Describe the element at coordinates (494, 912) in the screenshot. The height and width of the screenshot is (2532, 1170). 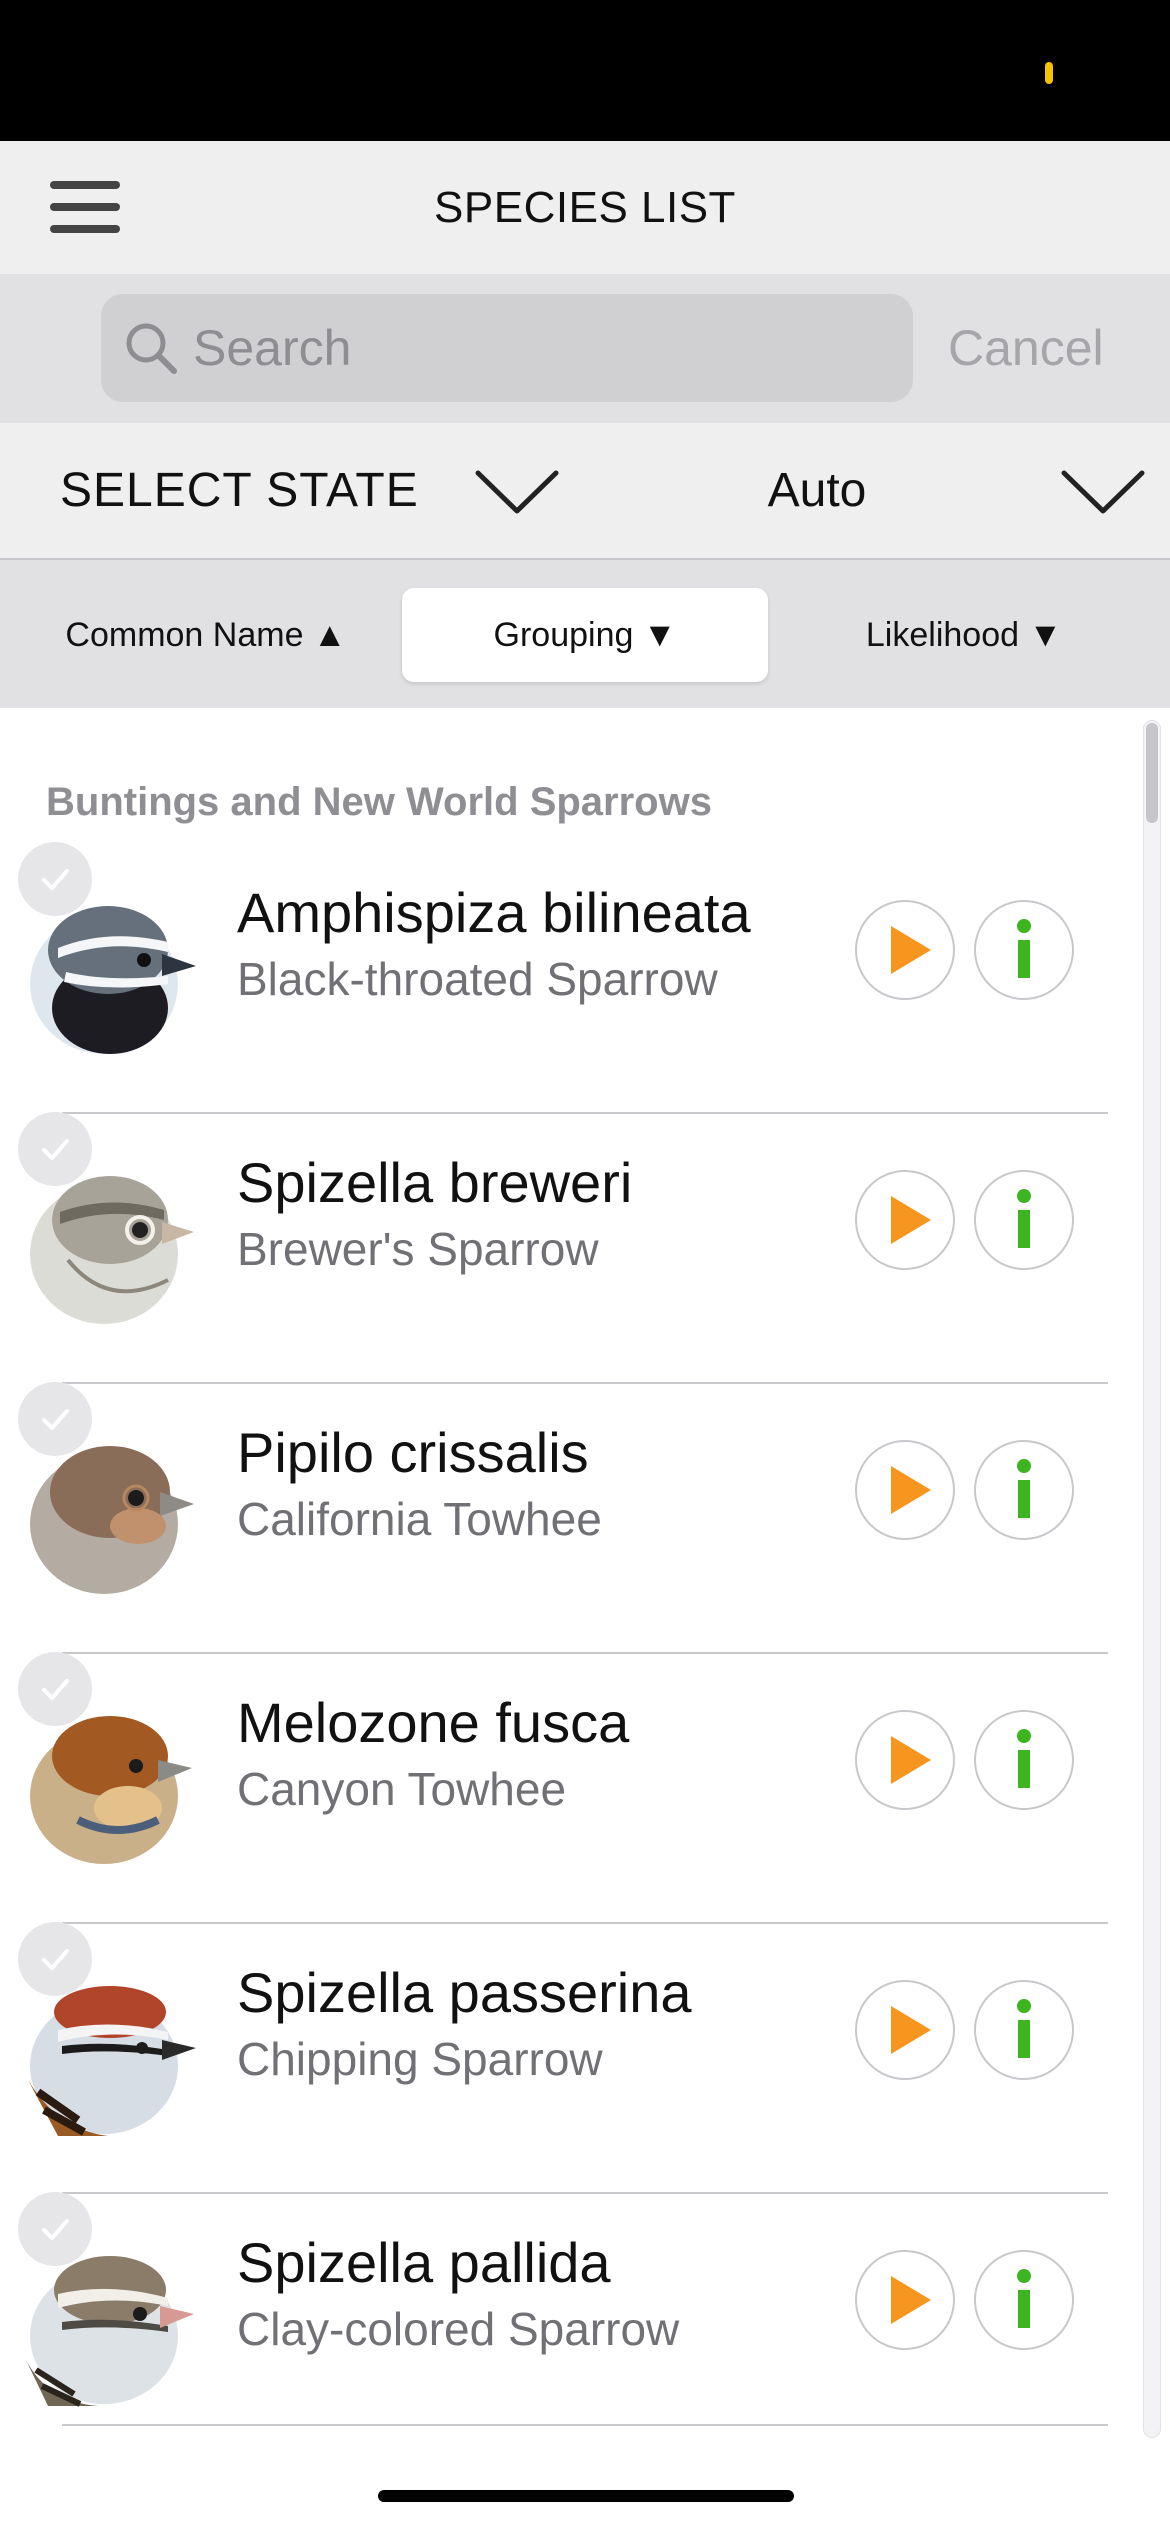
I see `scientific-name: Amphispiza bilineata` at that location.